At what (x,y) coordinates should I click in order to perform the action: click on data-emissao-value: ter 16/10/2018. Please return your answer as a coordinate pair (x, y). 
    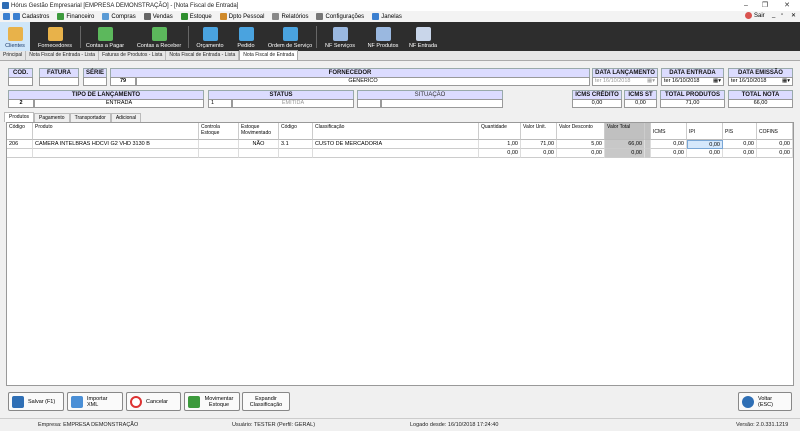
    Looking at the image, I should click on (749, 81).